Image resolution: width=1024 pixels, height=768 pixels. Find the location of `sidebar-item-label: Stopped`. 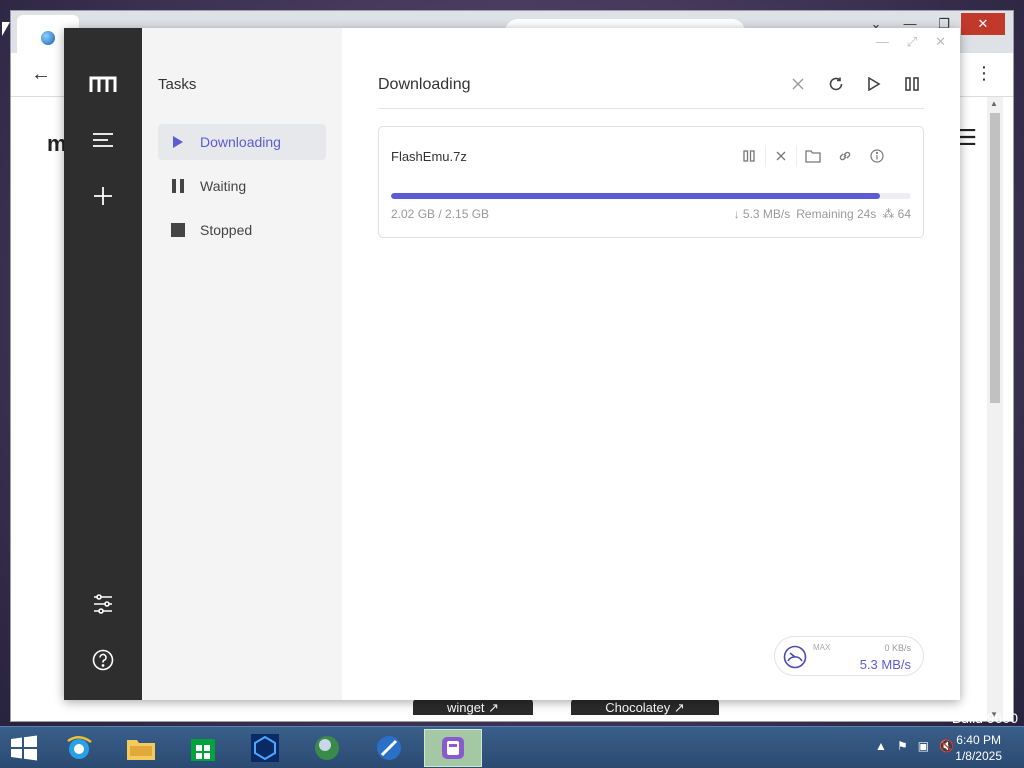

sidebar-item-label: Stopped is located at coordinates (226, 230).